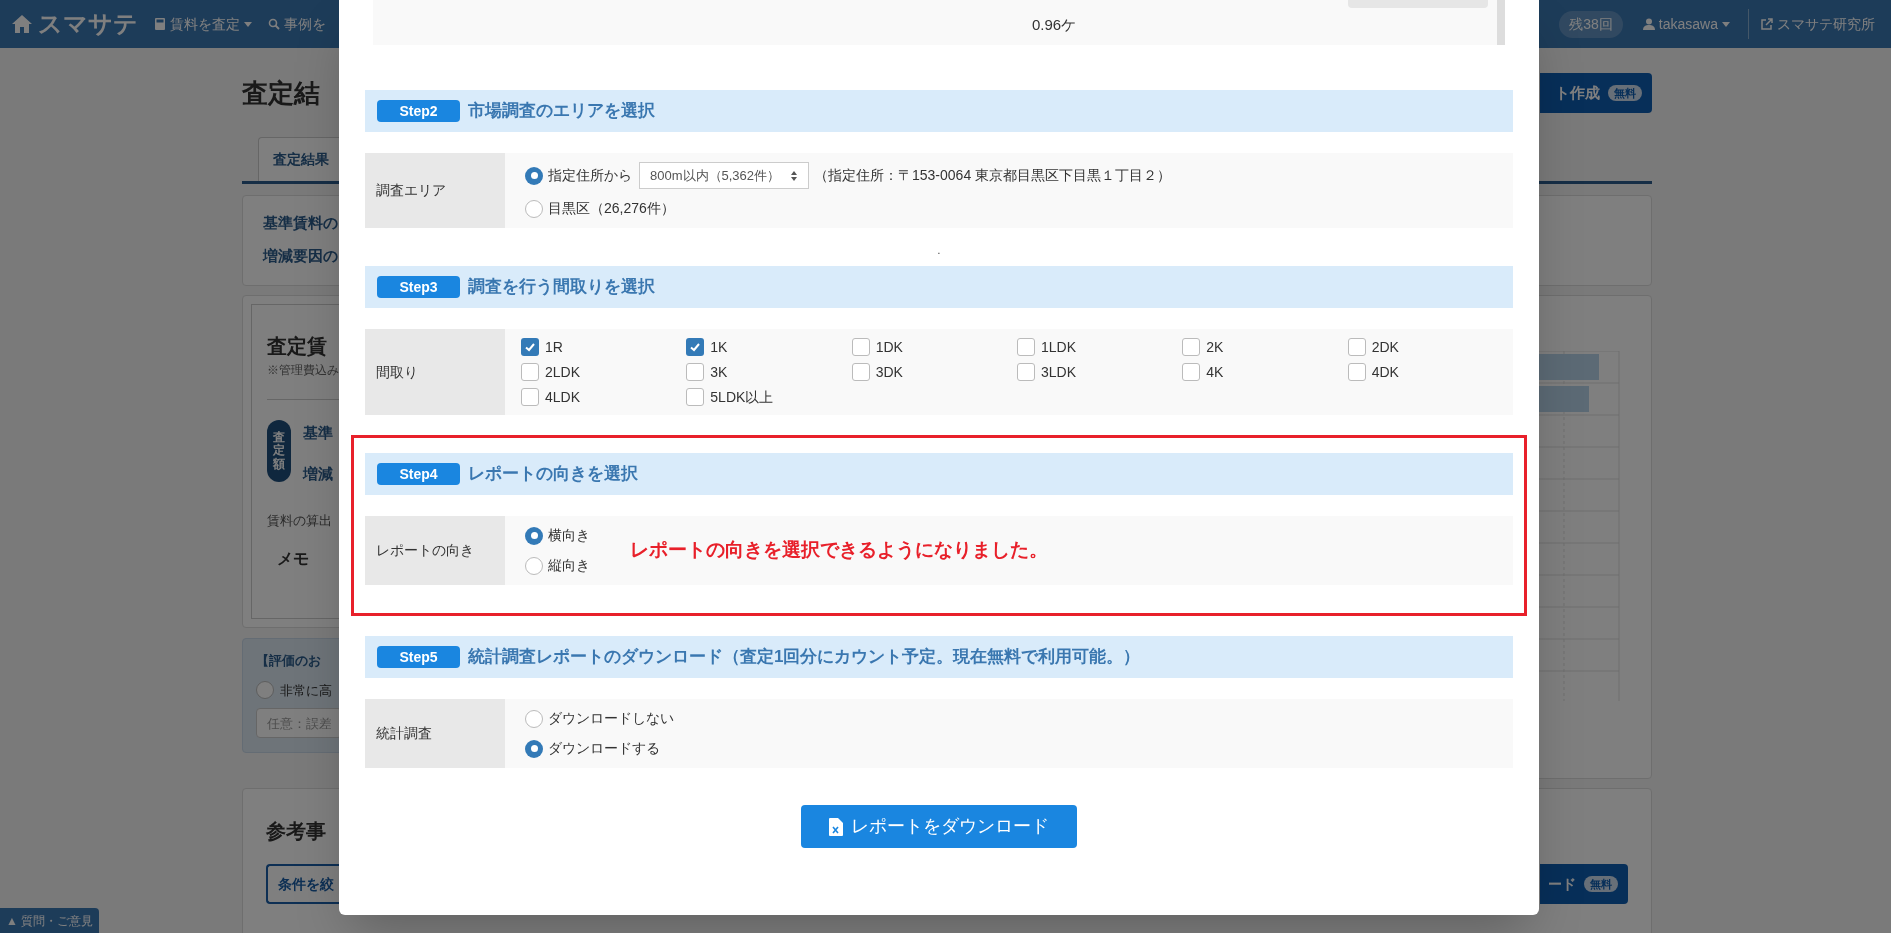 This screenshot has width=1891, height=933. What do you see at coordinates (993, 175) in the screenshot?
I see `address-note: （指定住所：〒153-0064 東京都目黒区下目黒１丁目２）` at bounding box center [993, 175].